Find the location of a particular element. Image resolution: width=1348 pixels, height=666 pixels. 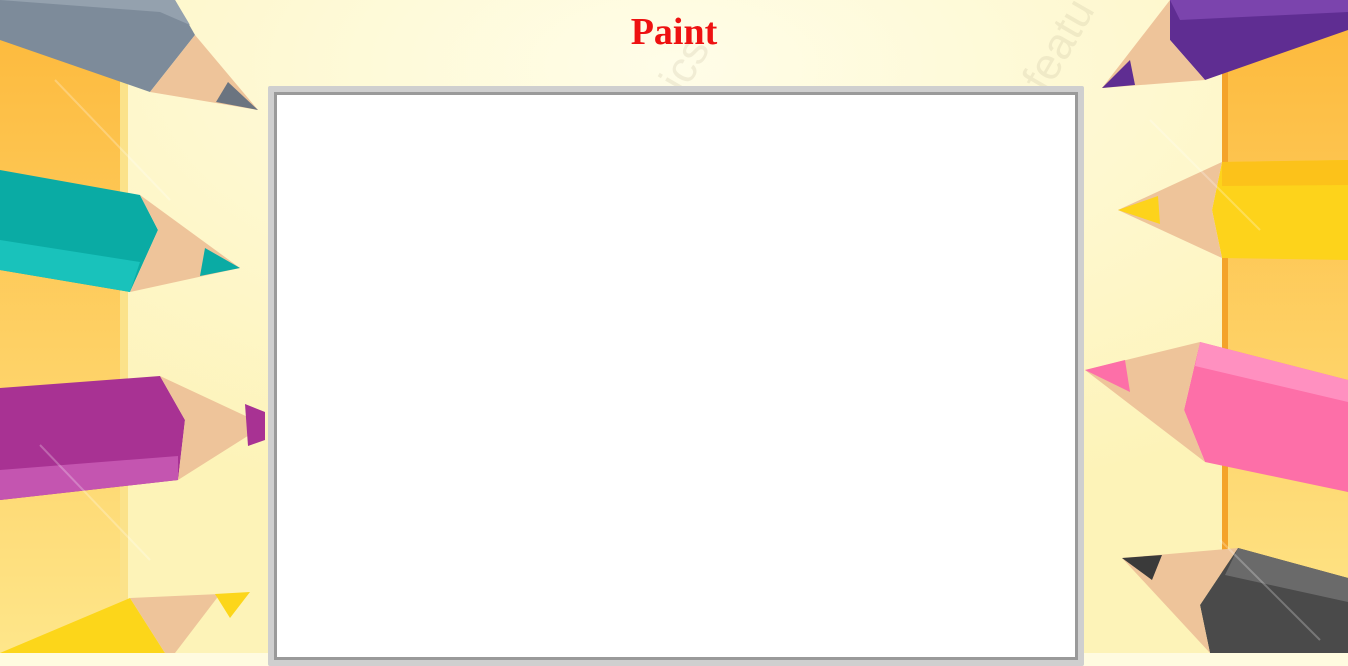

page-title: Paint is located at coordinates (674, 32).